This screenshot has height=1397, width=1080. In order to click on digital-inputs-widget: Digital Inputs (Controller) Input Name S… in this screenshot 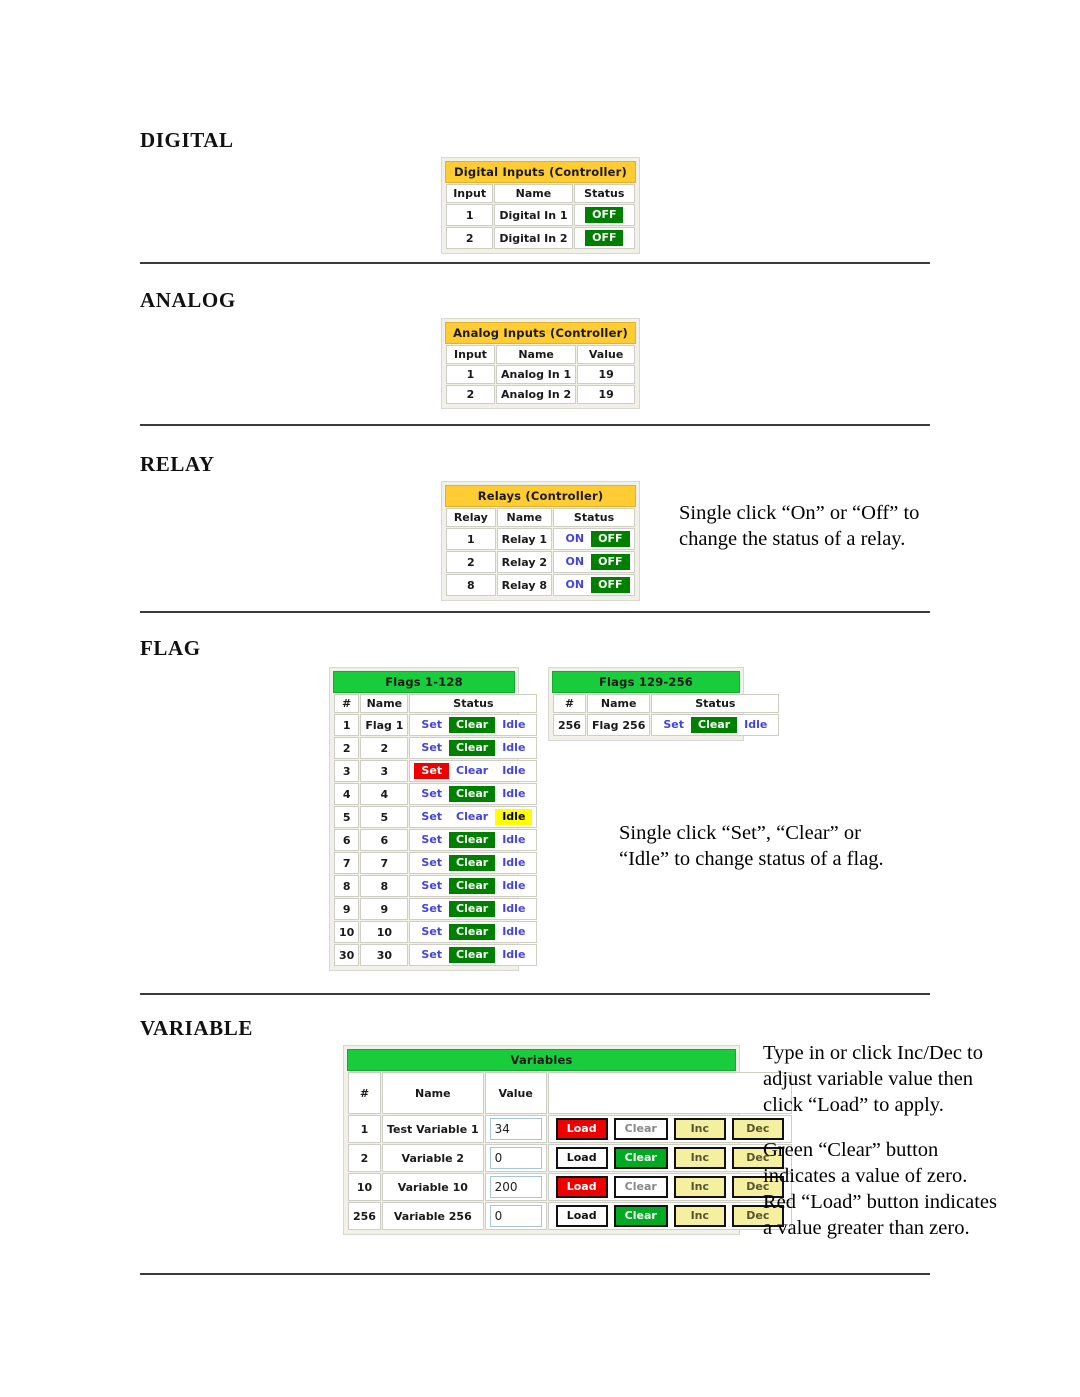, I will do `click(540, 205)`.